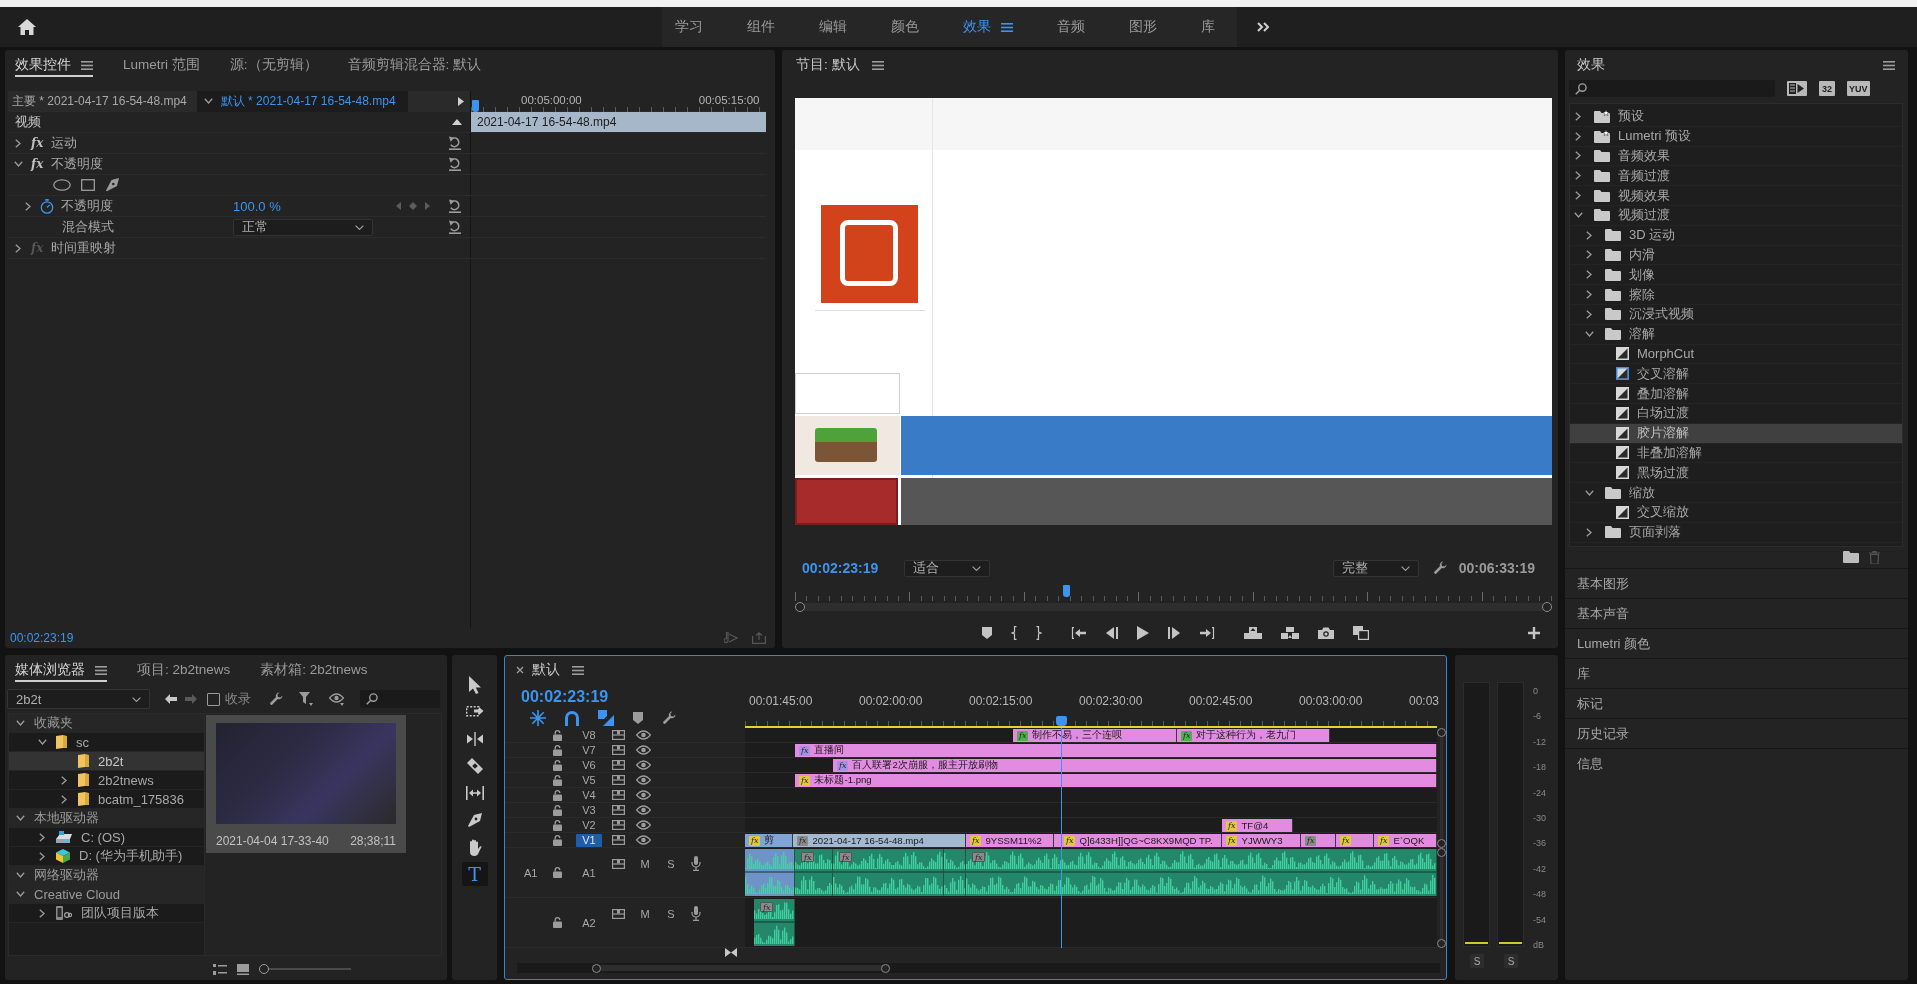  Describe the element at coordinates (1591, 65) in the screenshot. I see `panel-title: 效果` at that location.